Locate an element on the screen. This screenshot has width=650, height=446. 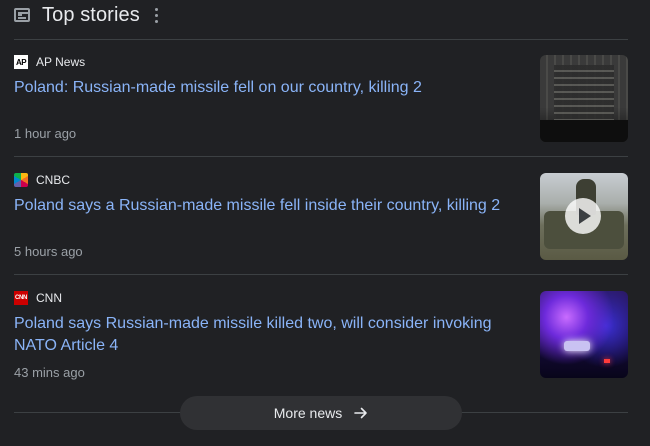
arrow-right-icon is located at coordinates (361, 413).